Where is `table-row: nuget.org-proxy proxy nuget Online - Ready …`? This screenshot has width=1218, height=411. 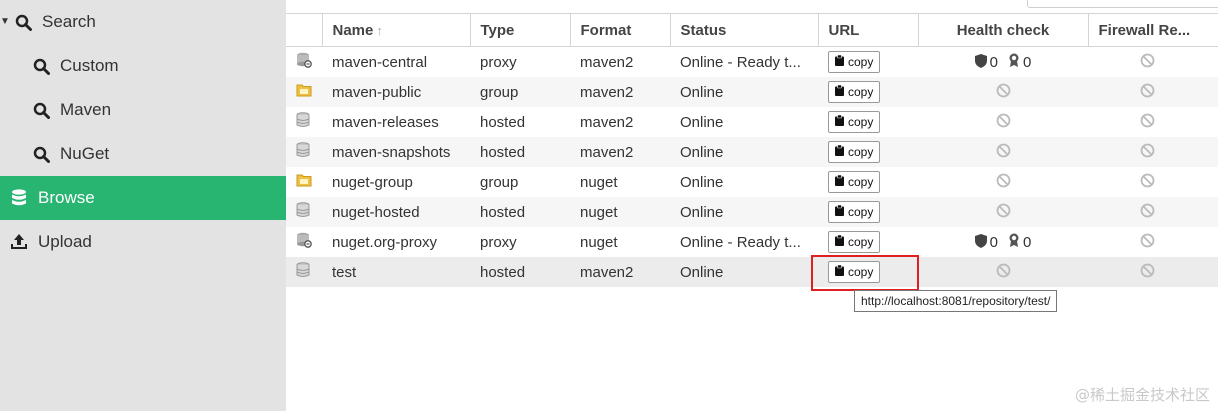 table-row: nuget.org-proxy proxy nuget Online - Ready … is located at coordinates (752, 242).